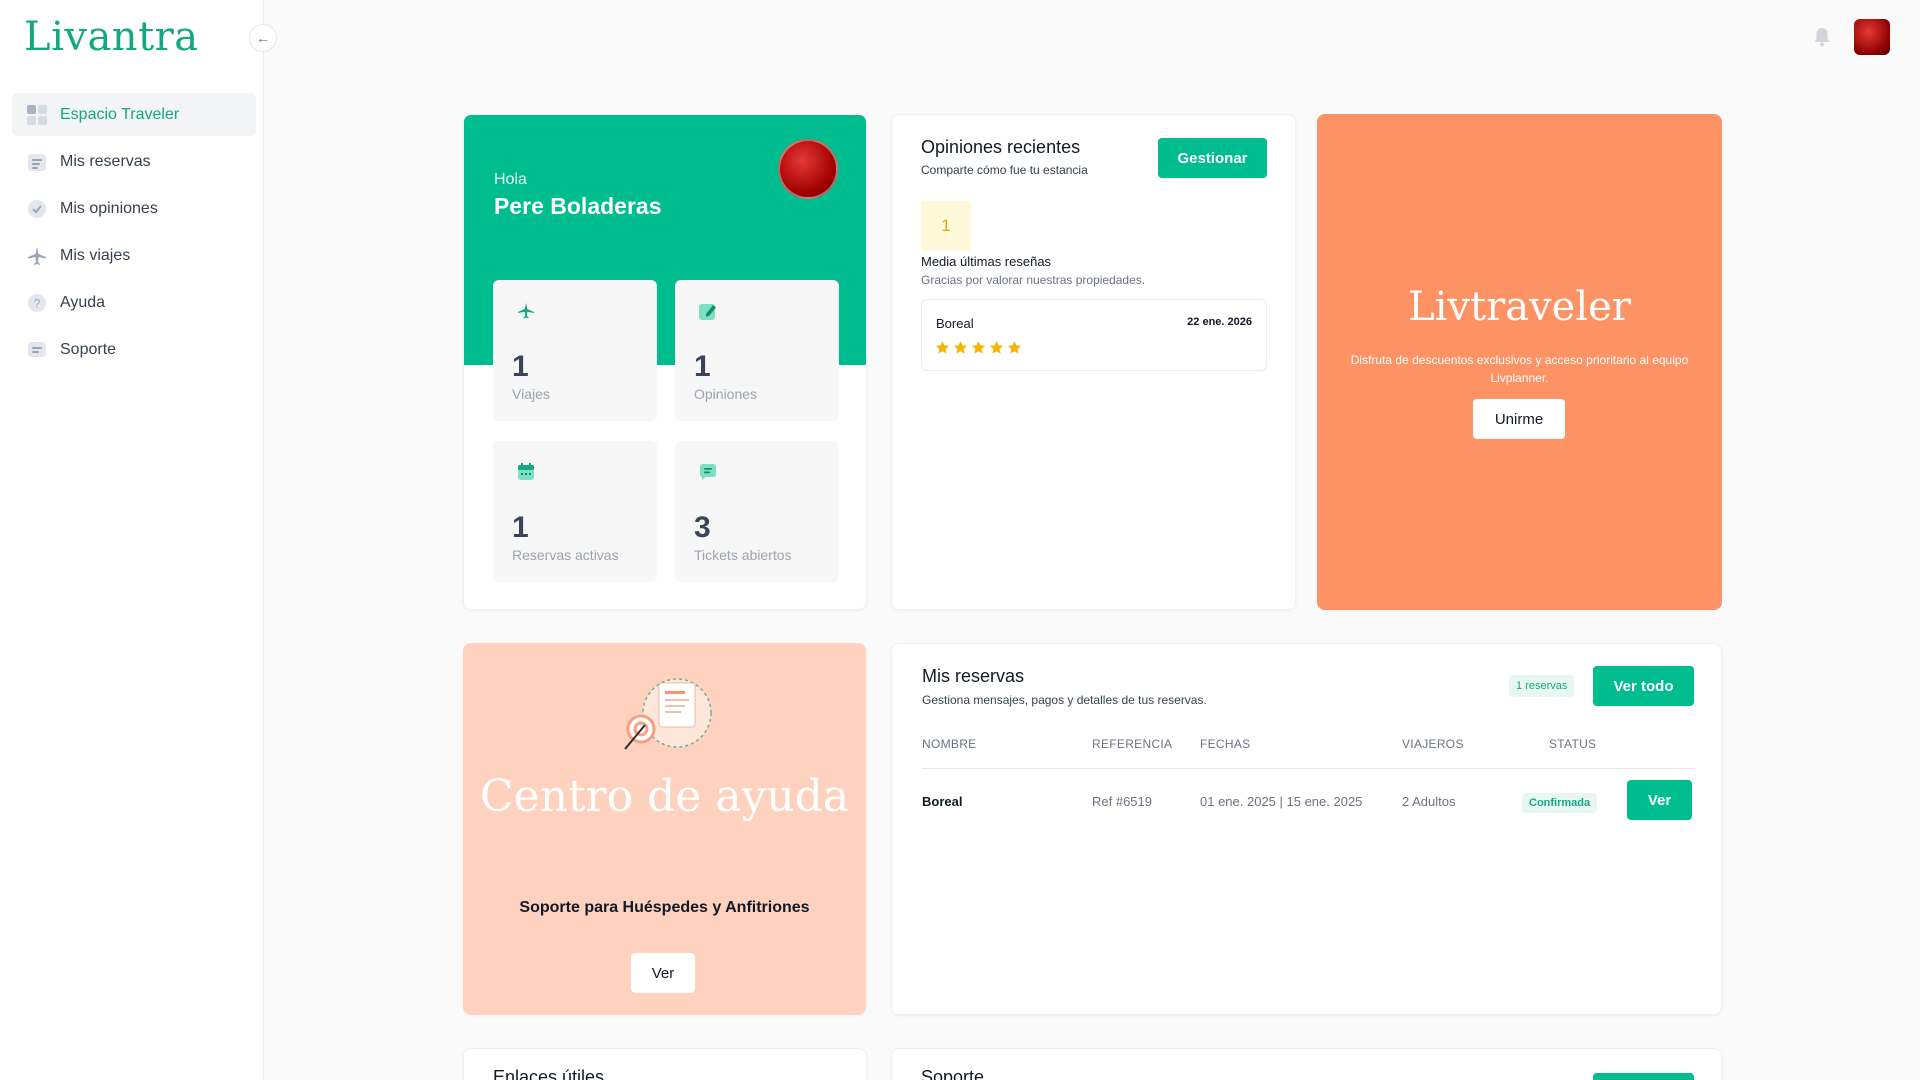 The image size is (1920, 1080). I want to click on review-stars, so click(978, 347).